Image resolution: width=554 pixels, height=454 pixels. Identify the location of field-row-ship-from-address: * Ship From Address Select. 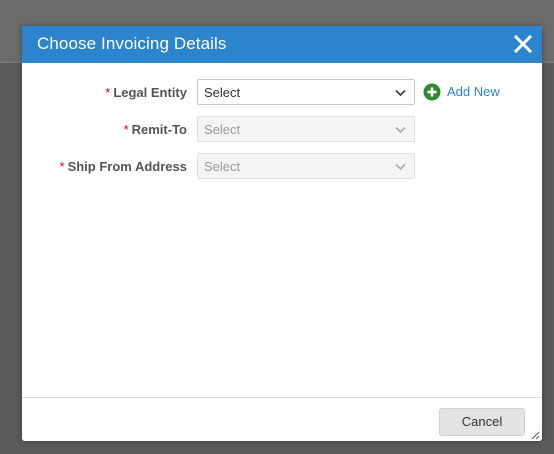
(282, 167).